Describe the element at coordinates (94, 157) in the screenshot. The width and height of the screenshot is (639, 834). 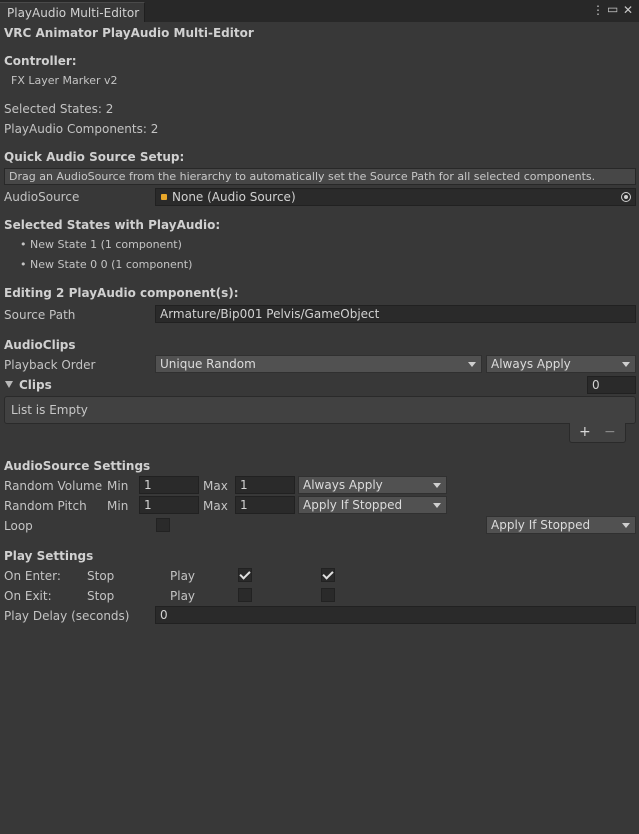
I see `quick-setup-title: Quick Audio Source Setup:` at that location.